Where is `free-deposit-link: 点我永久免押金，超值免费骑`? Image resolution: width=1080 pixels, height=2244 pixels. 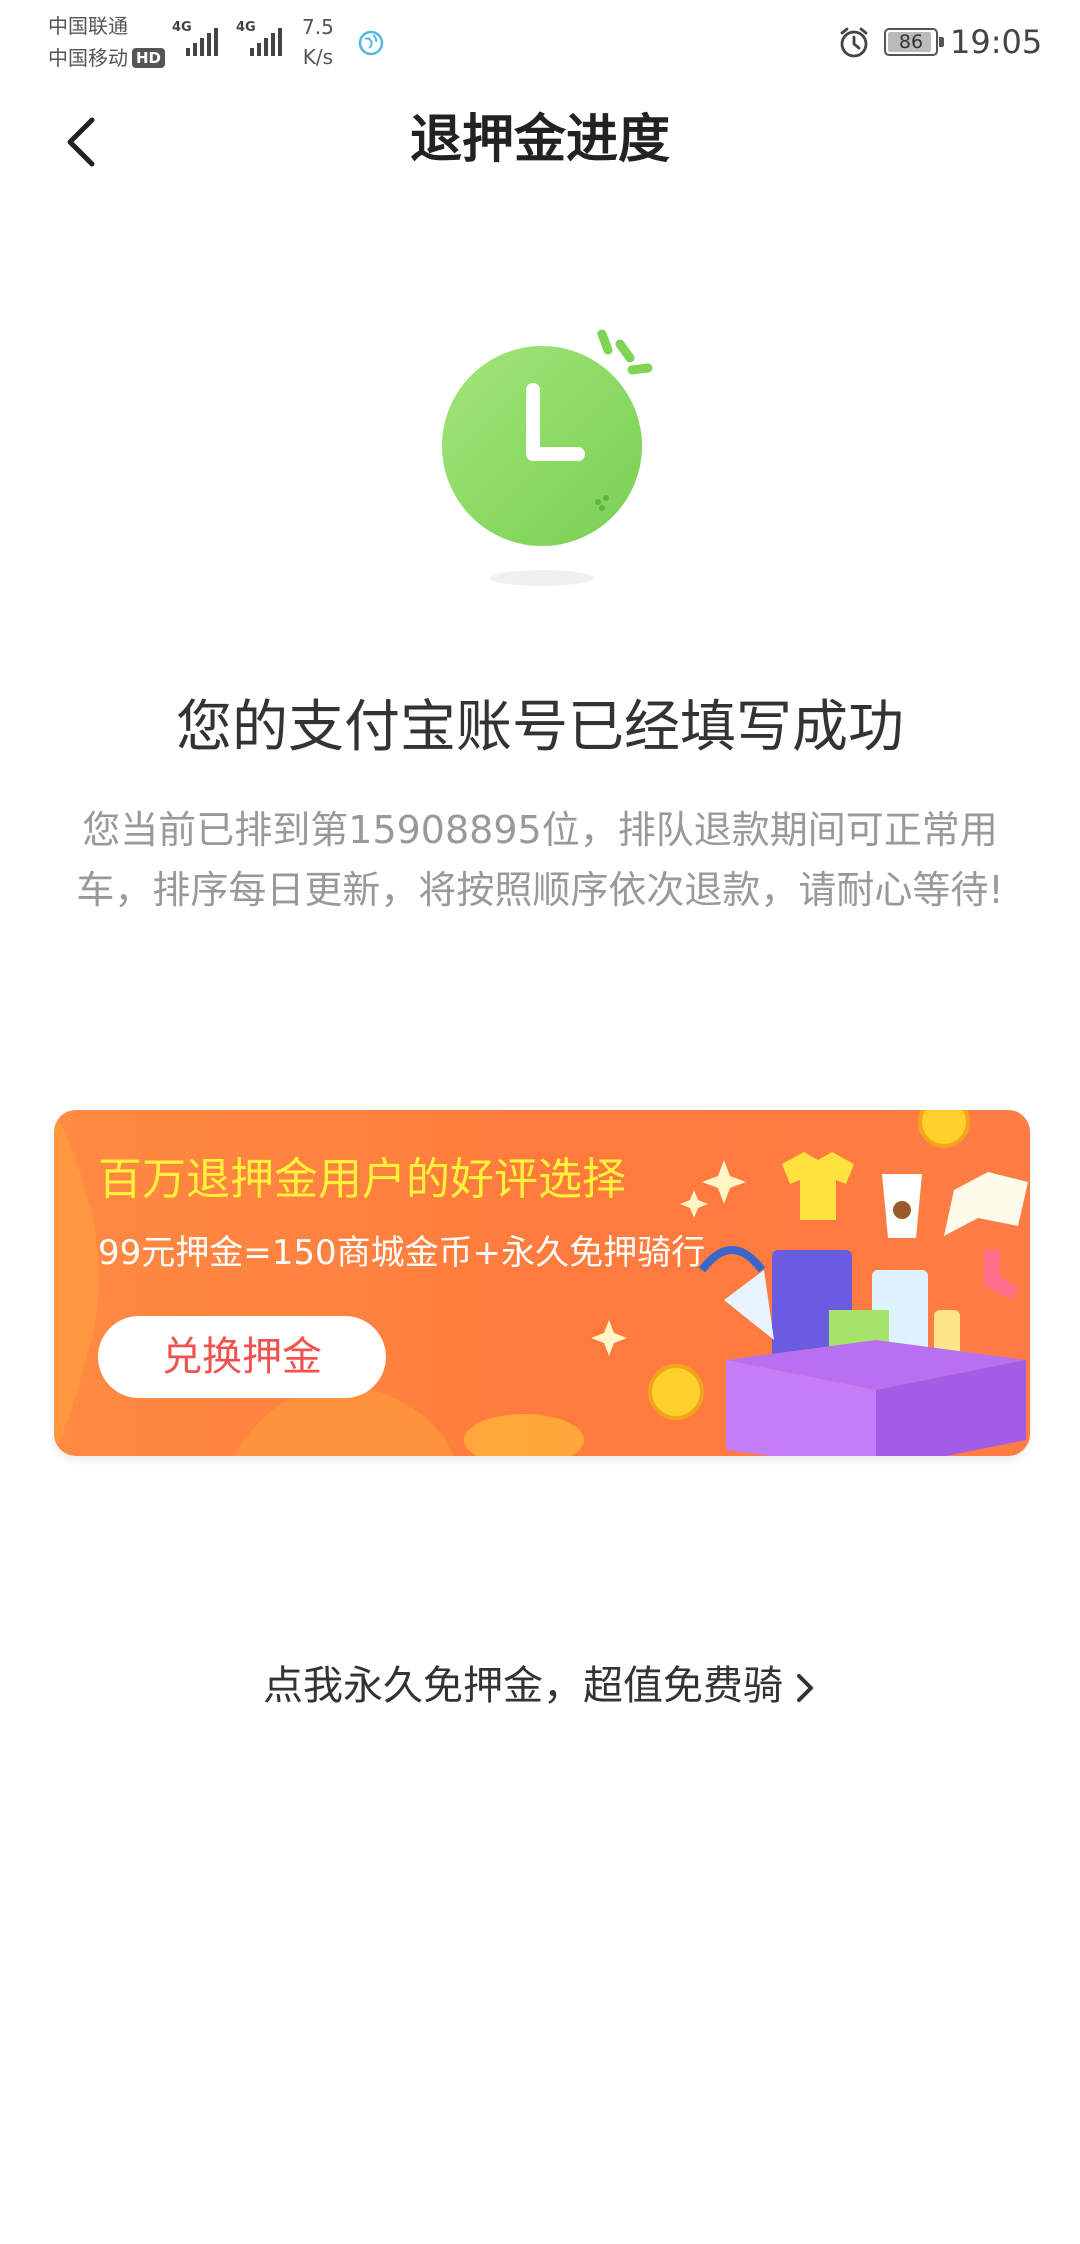
free-deposit-link: 点我永久免押金，超值免费骑 is located at coordinates (540, 1686).